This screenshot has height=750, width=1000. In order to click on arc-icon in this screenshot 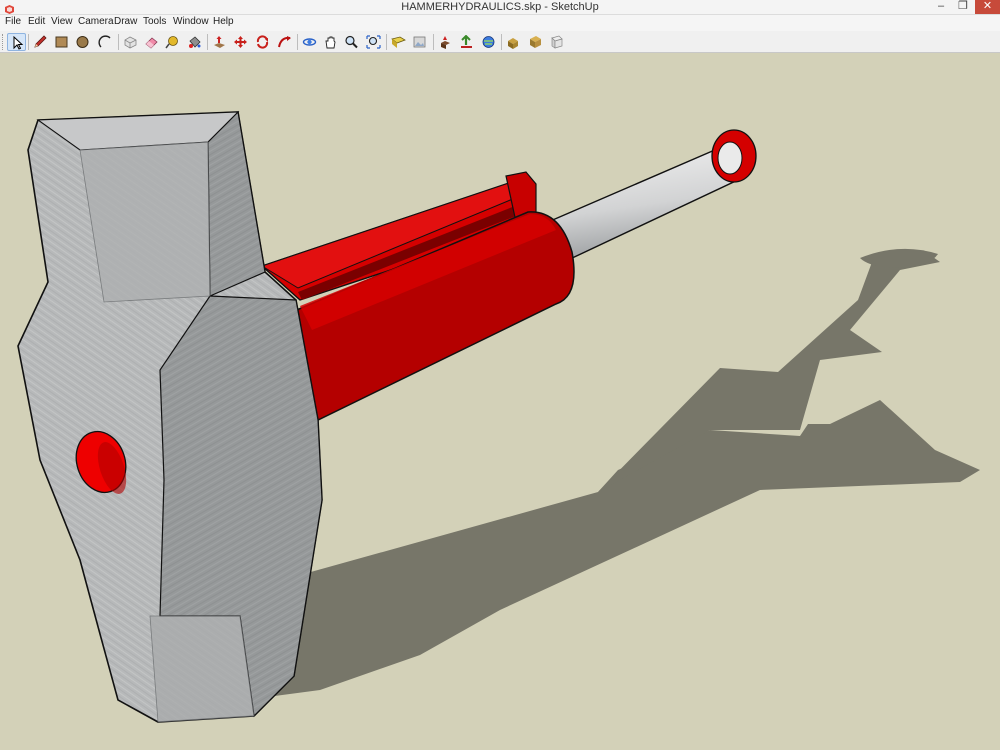, I will do `click(105, 42)`.